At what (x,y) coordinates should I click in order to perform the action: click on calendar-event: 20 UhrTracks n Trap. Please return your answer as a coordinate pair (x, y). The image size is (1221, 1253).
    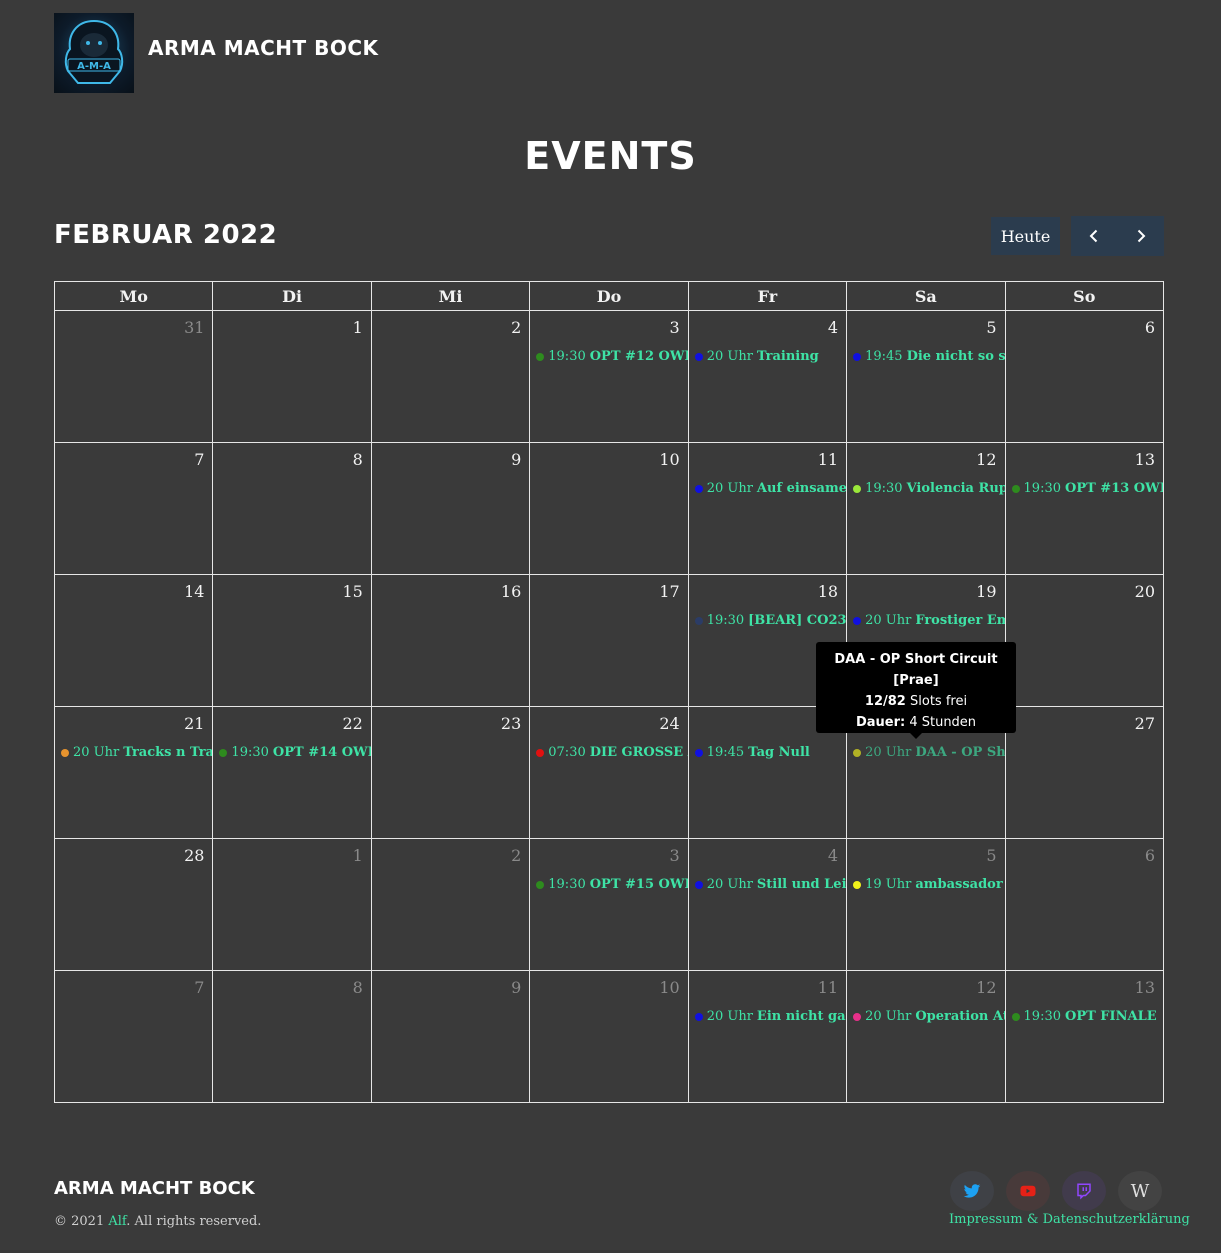
    Looking at the image, I should click on (136, 752).